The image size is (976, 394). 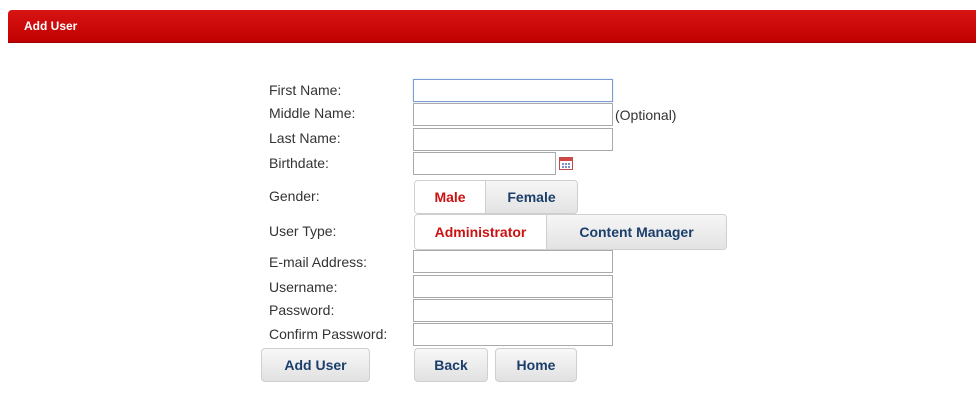 I want to click on password-label: Password:, so click(x=302, y=310).